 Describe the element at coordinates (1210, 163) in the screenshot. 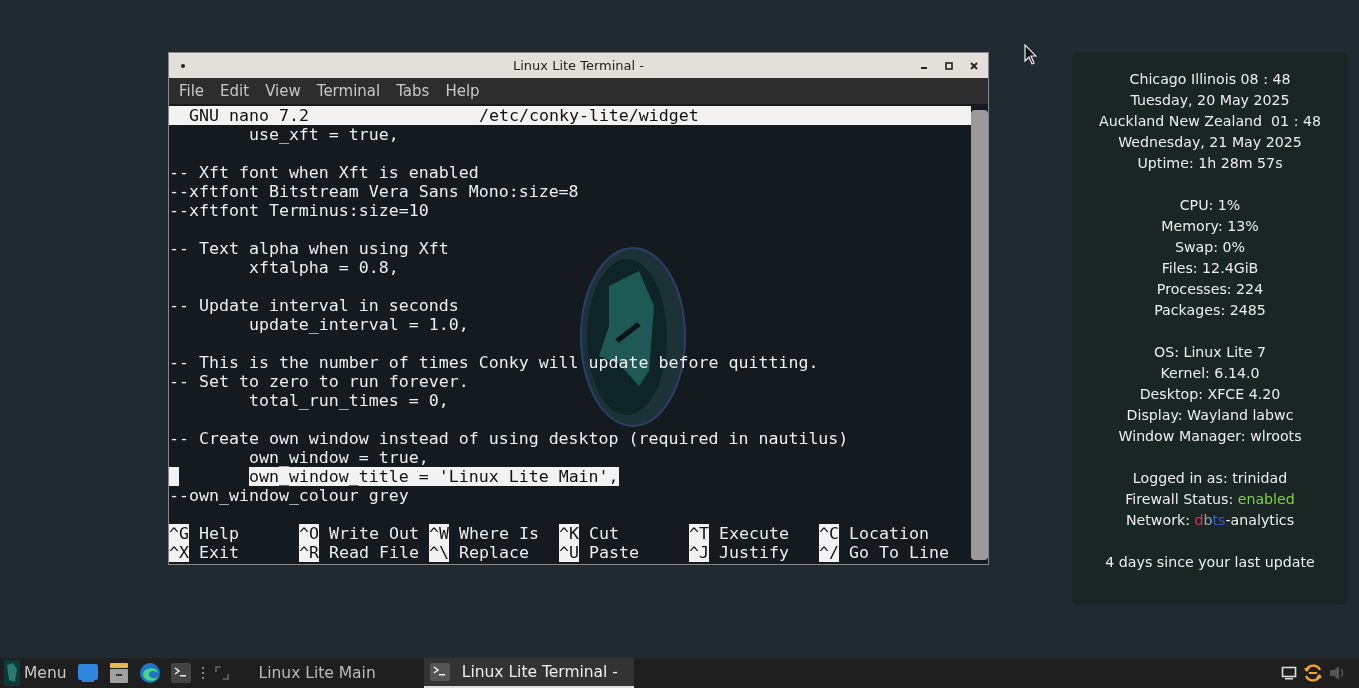

I see `info-line: Uptime: 1h 28m 57s` at that location.